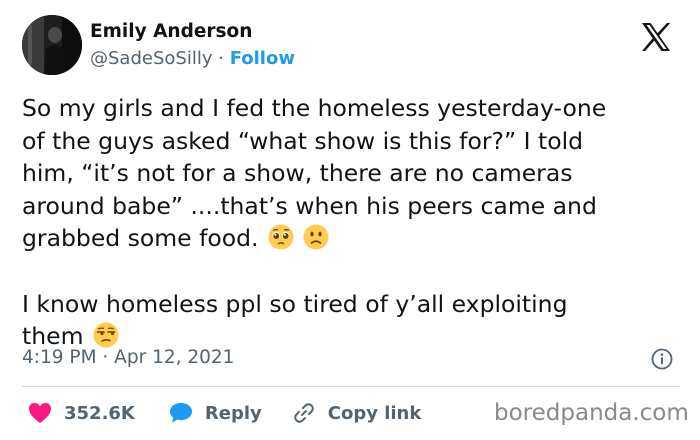  I want to click on unamused-face-emoji, so click(106, 335).